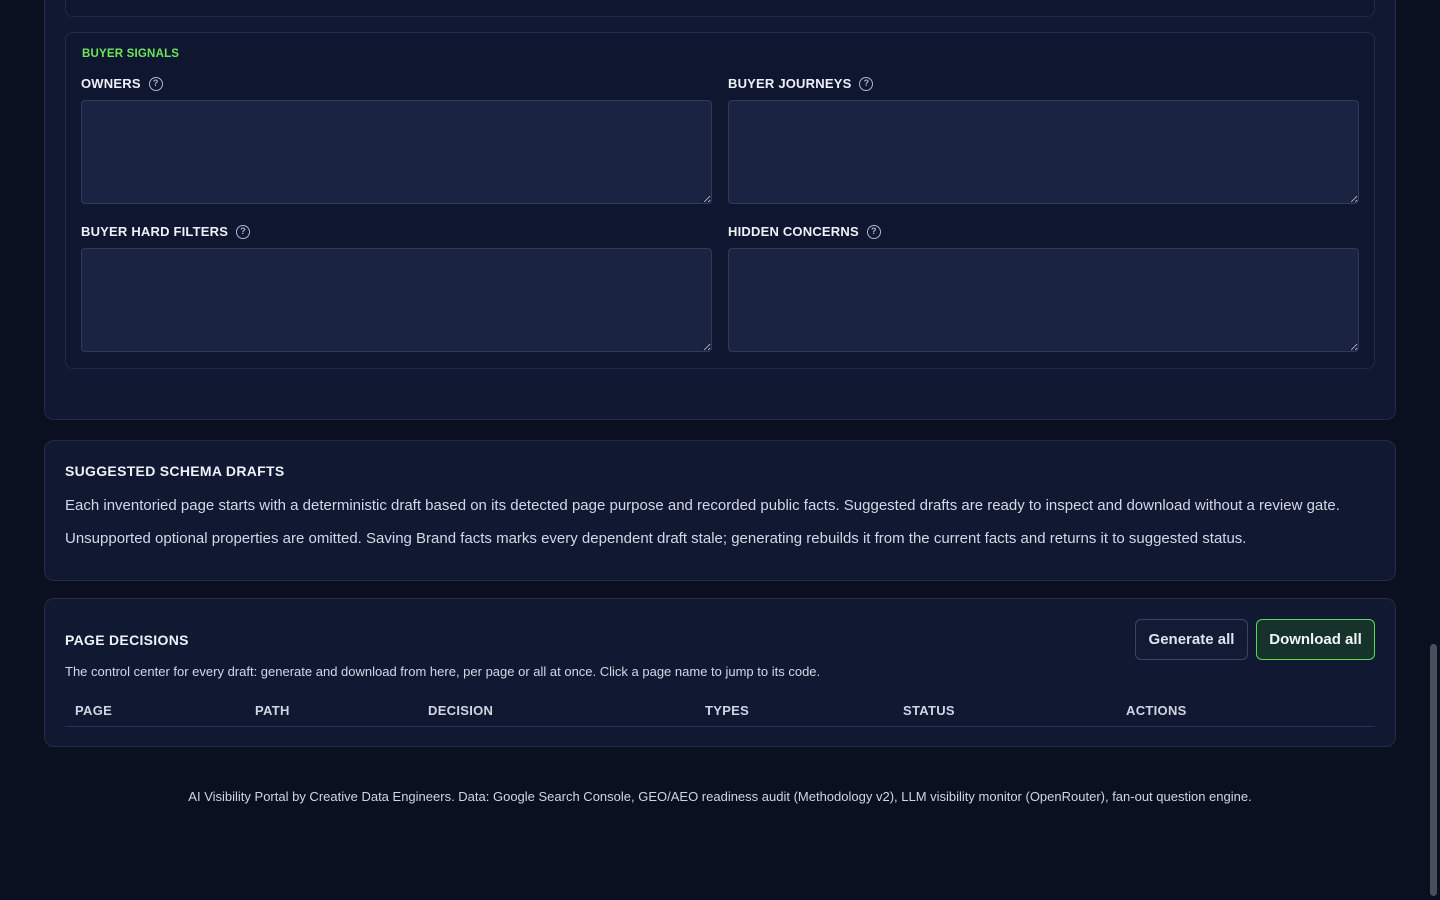 The height and width of the screenshot is (900, 1440). I want to click on buyer-hard-filters-label-text: BUYER HARD FILTERS, so click(155, 231).